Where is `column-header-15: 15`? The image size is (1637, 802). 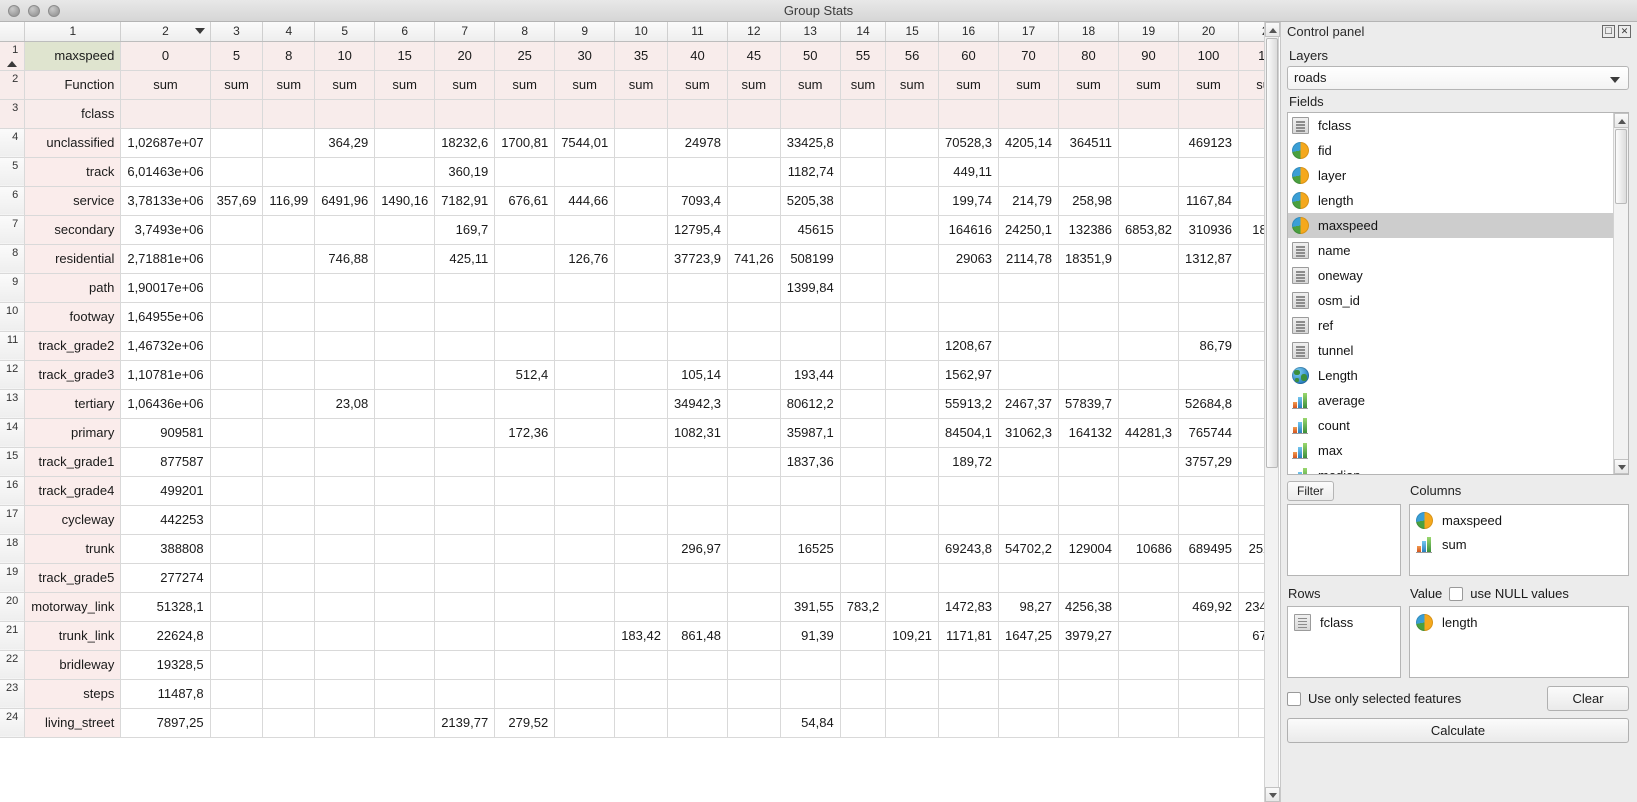 column-header-15: 15 is located at coordinates (912, 32).